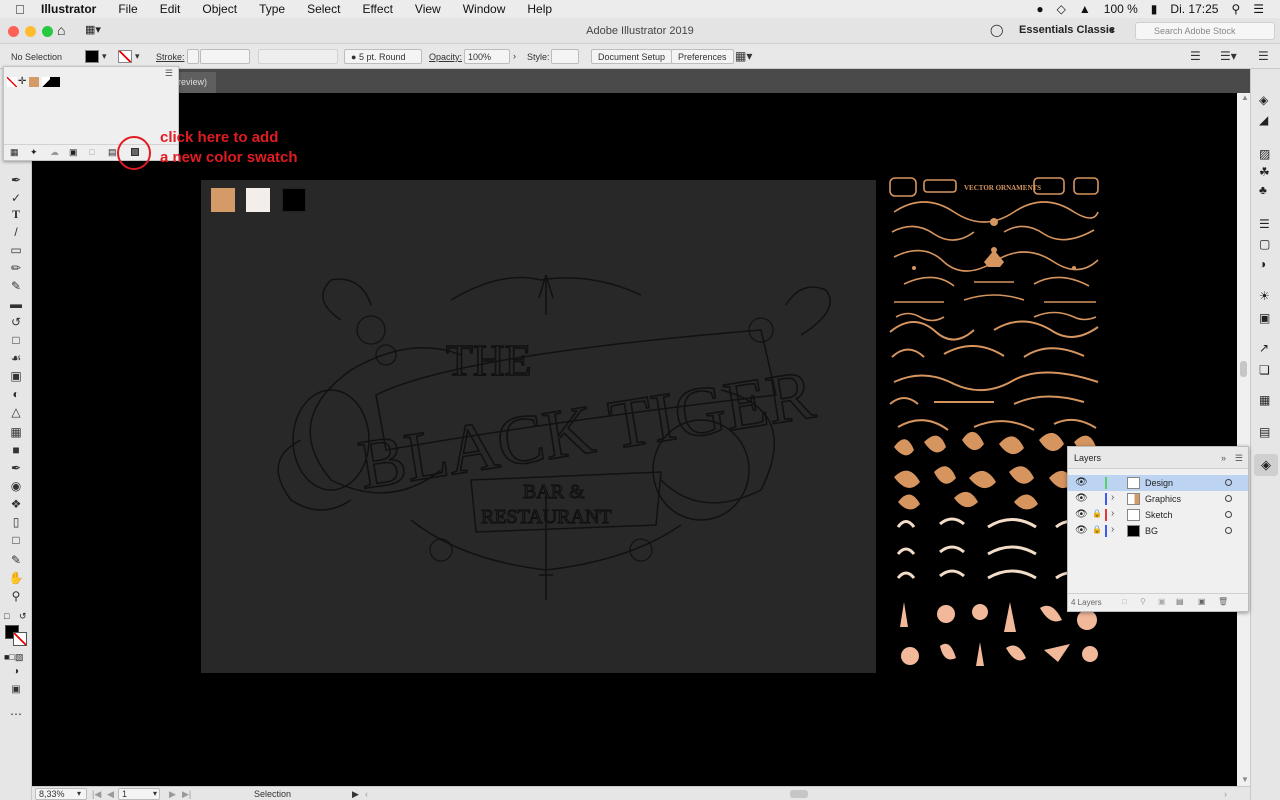 Image resolution: width=1280 pixels, height=800 pixels. I want to click on blend-tool-icon: ◉, so click(16, 486).